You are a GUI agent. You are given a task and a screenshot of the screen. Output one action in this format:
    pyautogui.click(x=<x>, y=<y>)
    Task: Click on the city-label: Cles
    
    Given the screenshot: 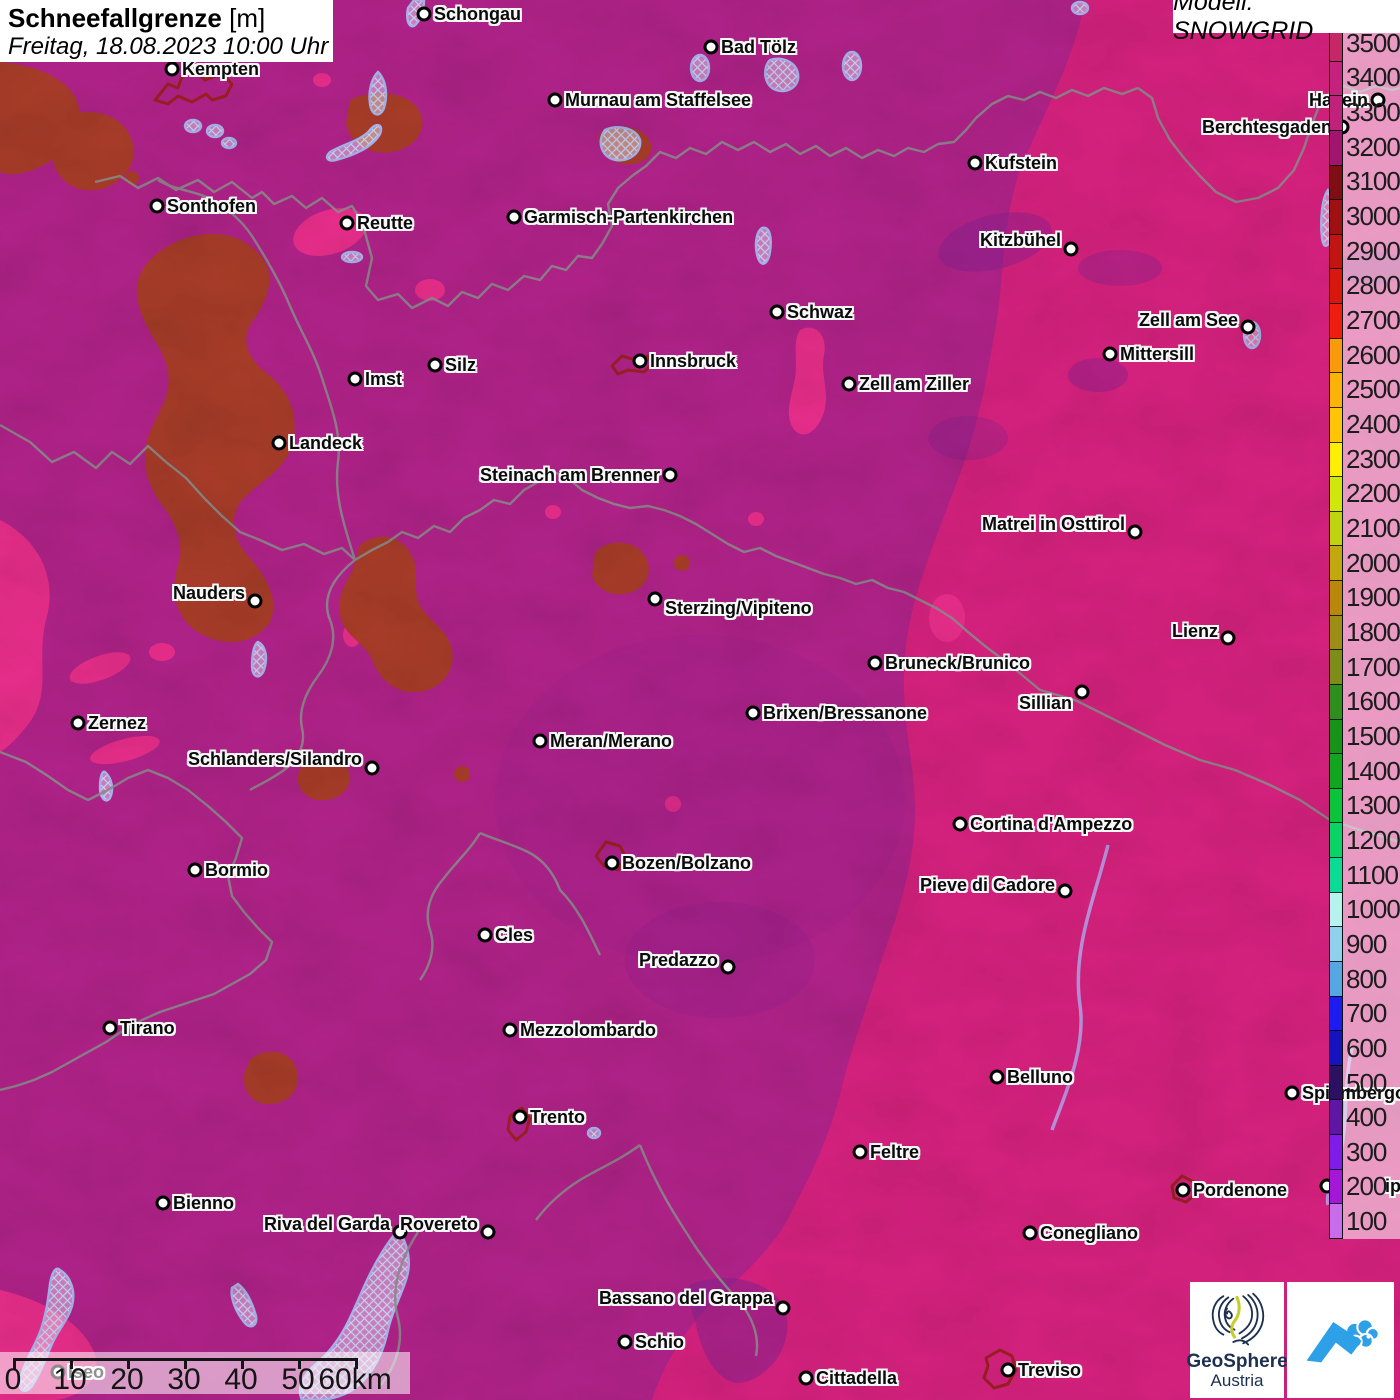 What is the action you would take?
    pyautogui.click(x=514, y=935)
    